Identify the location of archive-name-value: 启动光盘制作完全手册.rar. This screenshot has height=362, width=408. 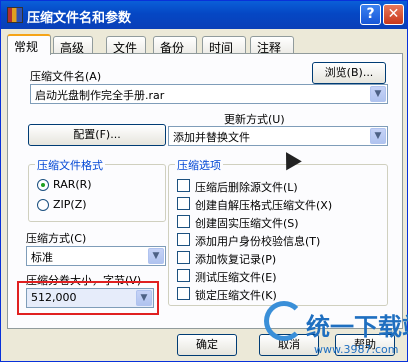
(100, 95).